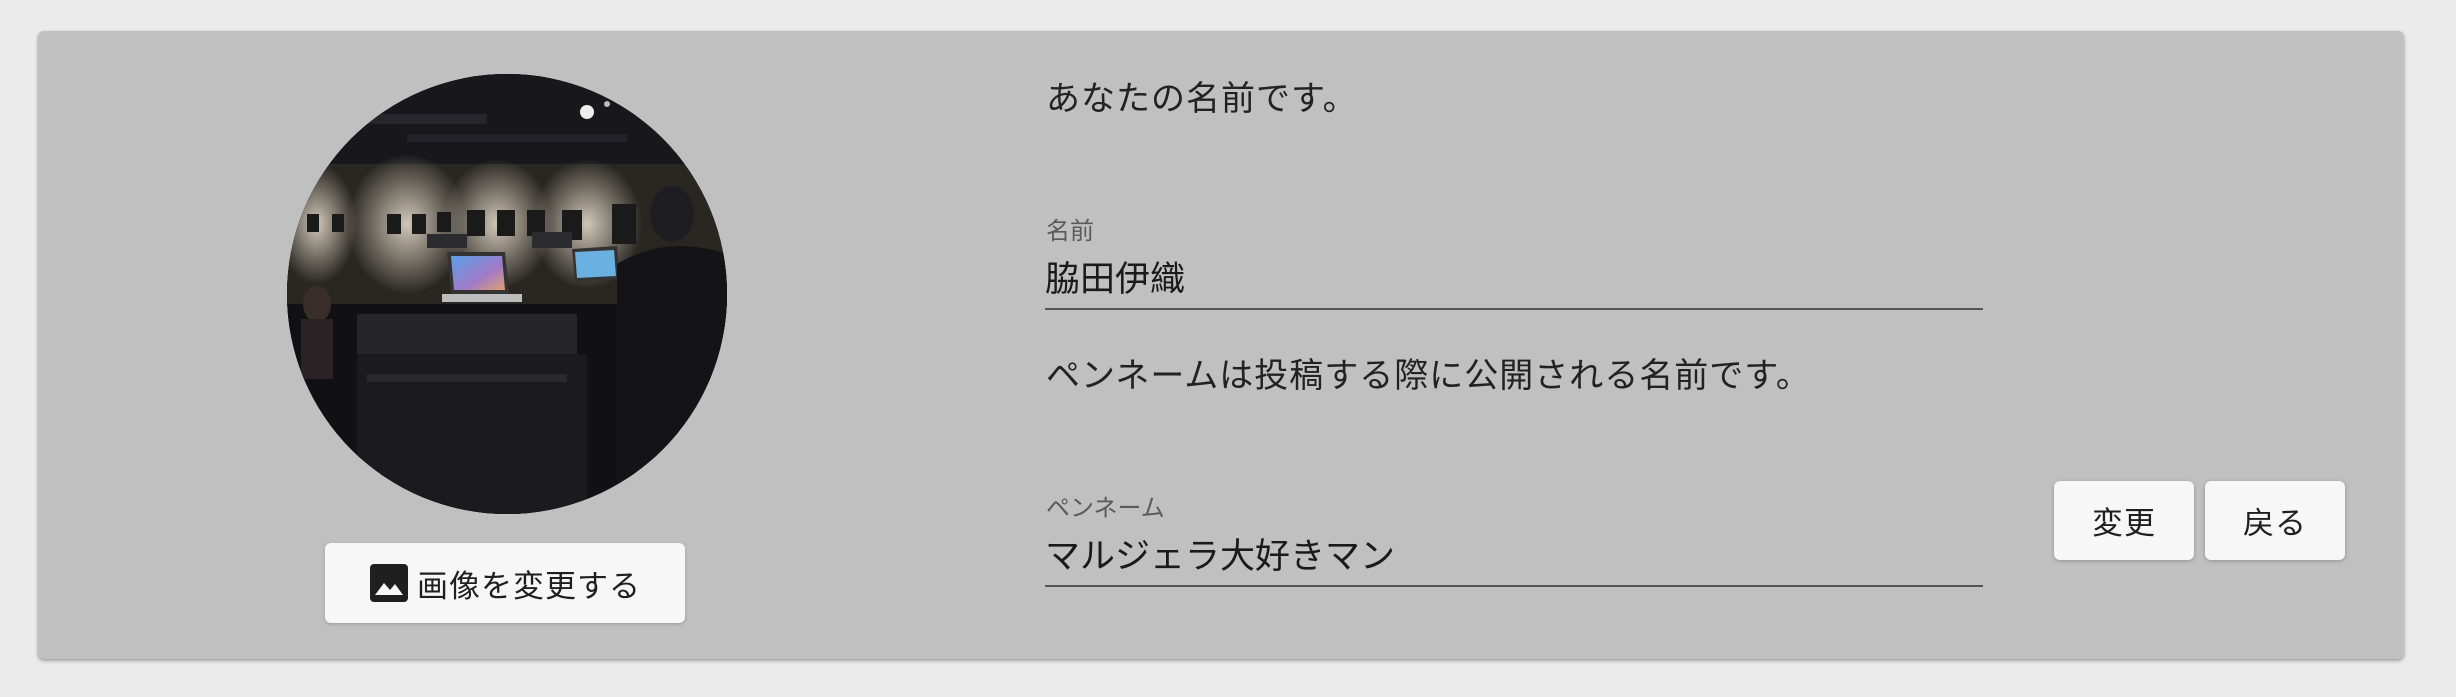 This screenshot has width=2456, height=697. Describe the element at coordinates (1220, 553) in the screenshot. I see `pen-name-field-value: マルジェラ大好きマン` at that location.